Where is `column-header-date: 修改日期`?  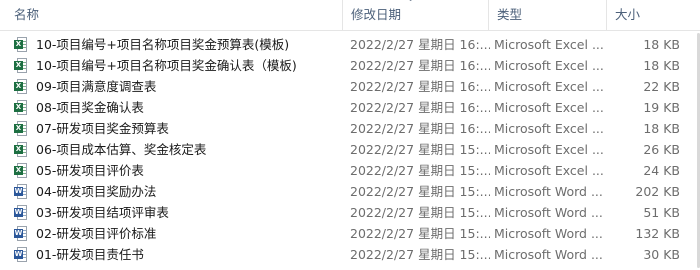 column-header-date: 修改日期 is located at coordinates (415, 15).